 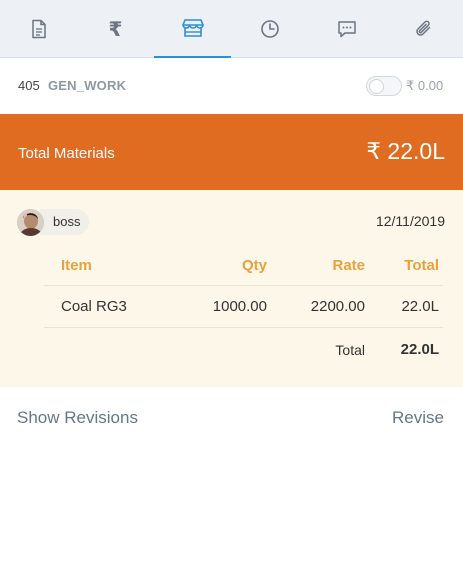 I want to click on entry-total-label: Total, so click(x=350, y=350).